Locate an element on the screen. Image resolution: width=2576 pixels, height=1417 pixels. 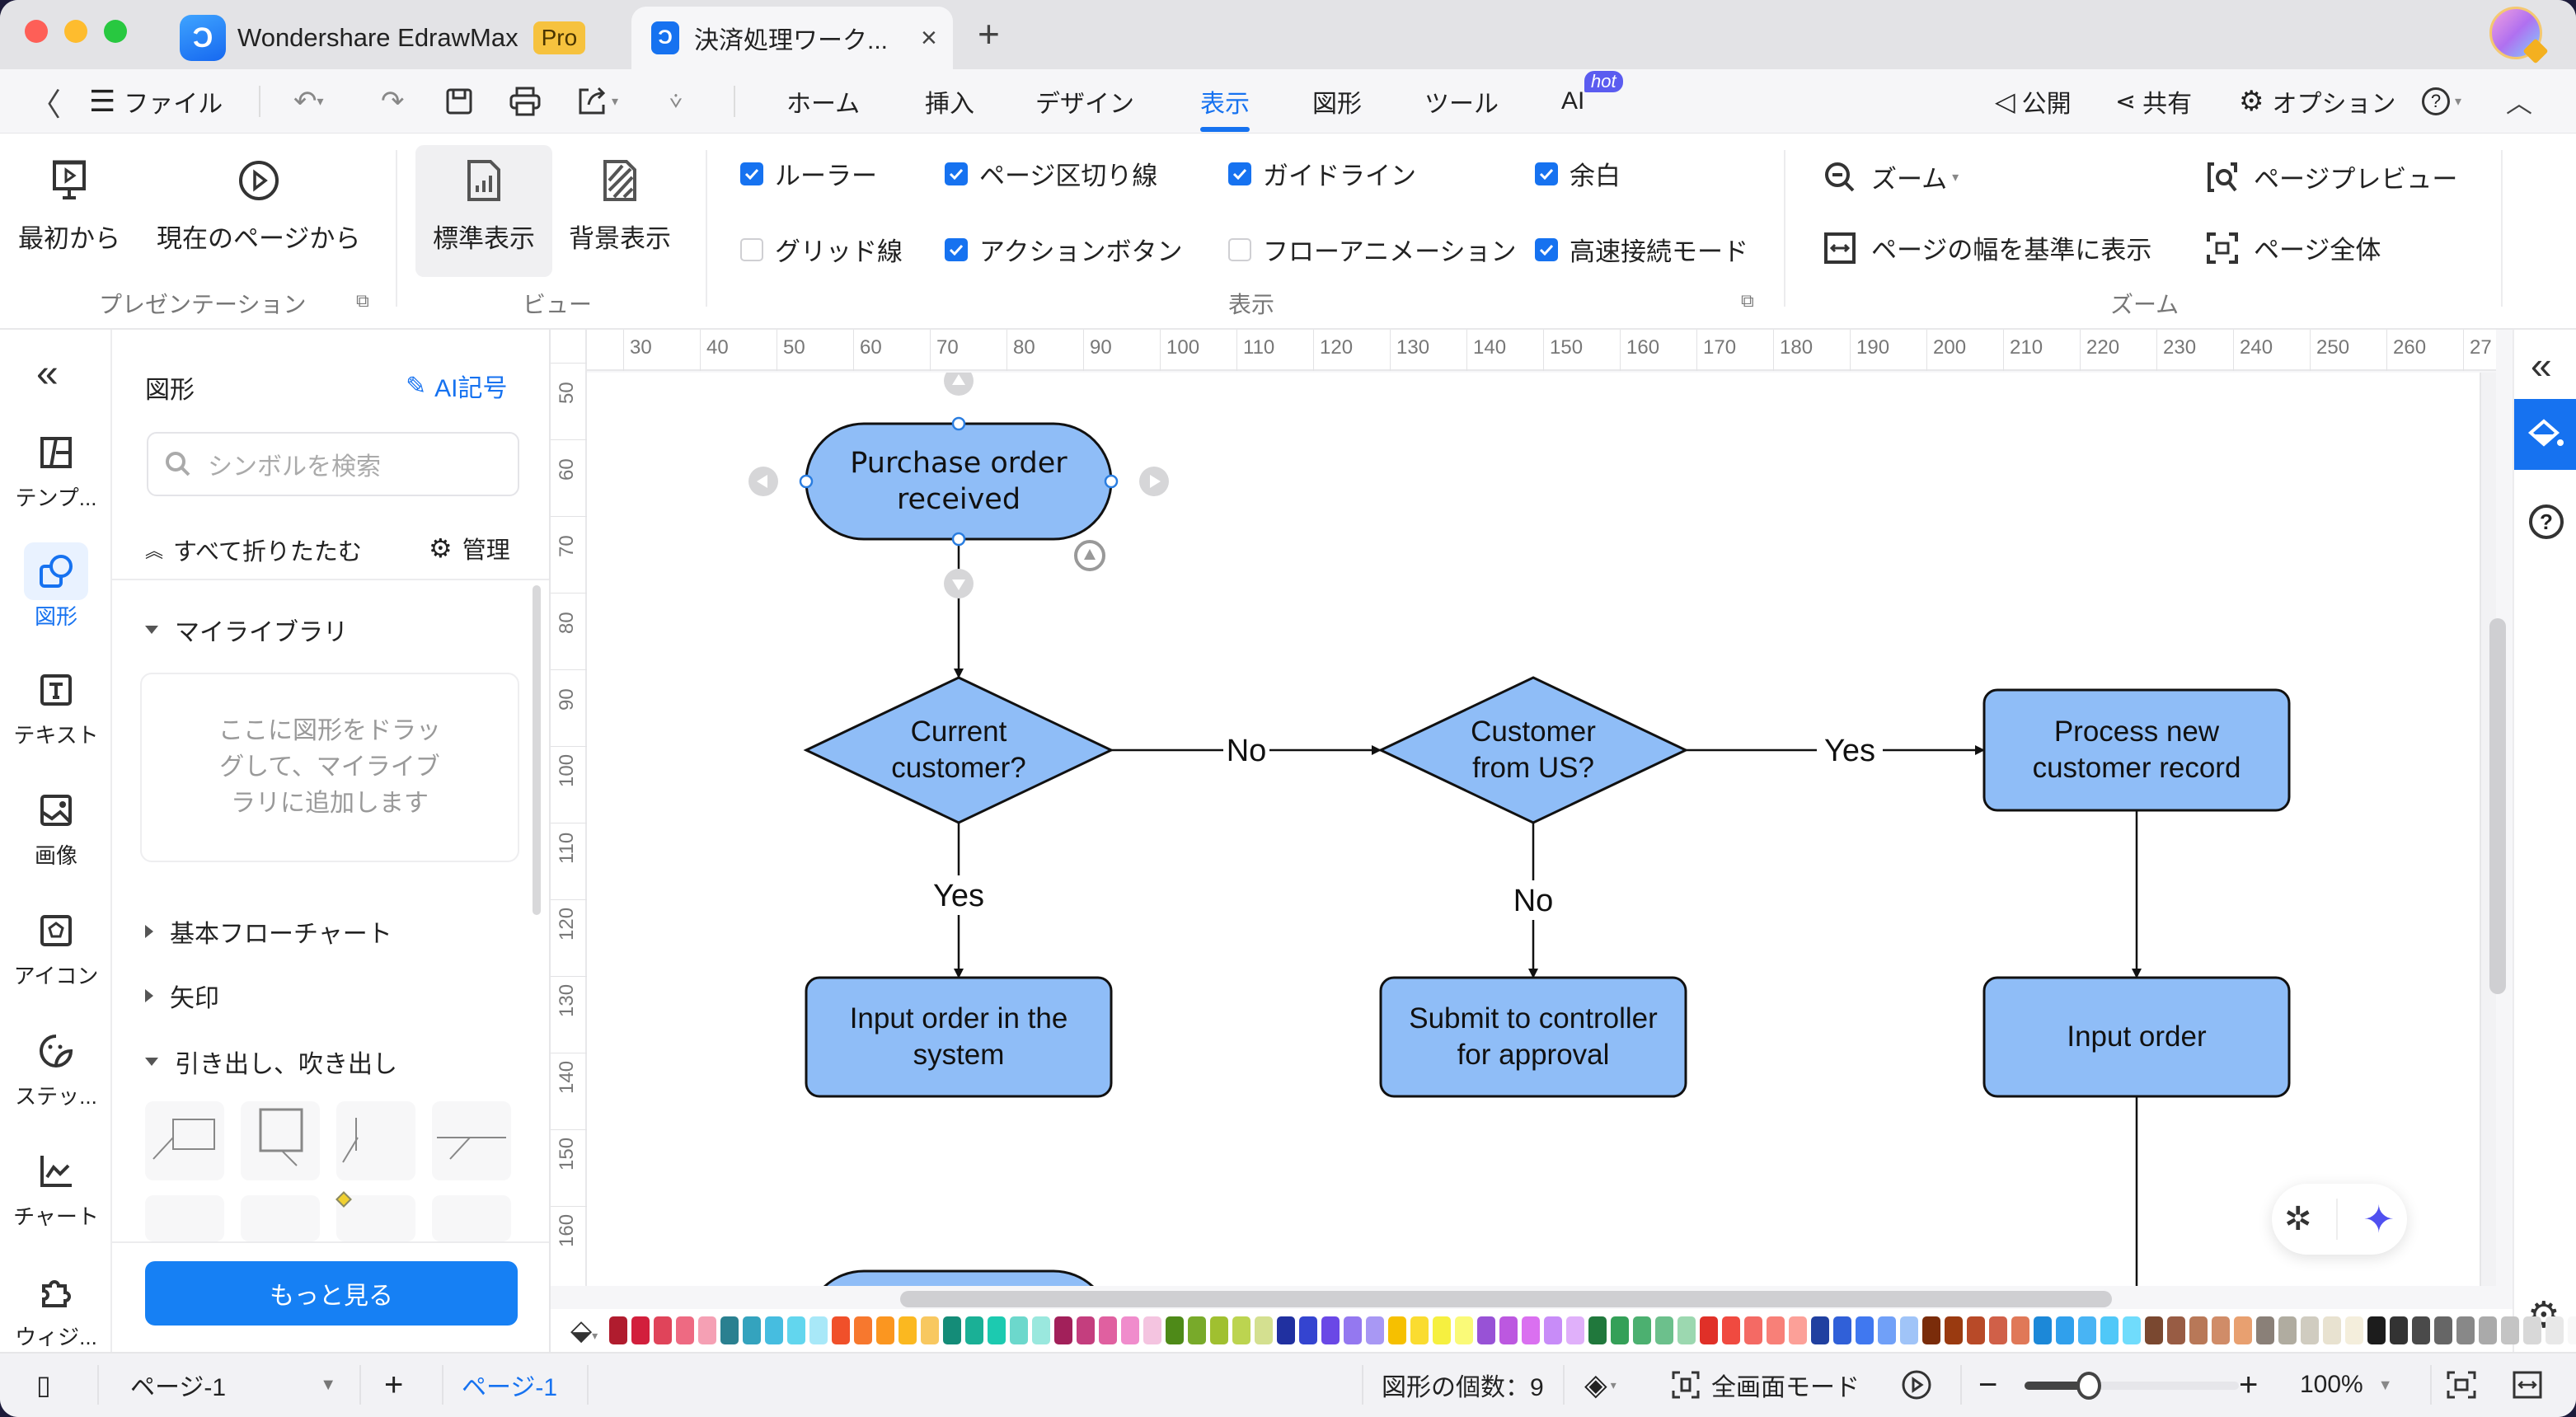
tab-insert: 挿入 is located at coordinates (950, 101).